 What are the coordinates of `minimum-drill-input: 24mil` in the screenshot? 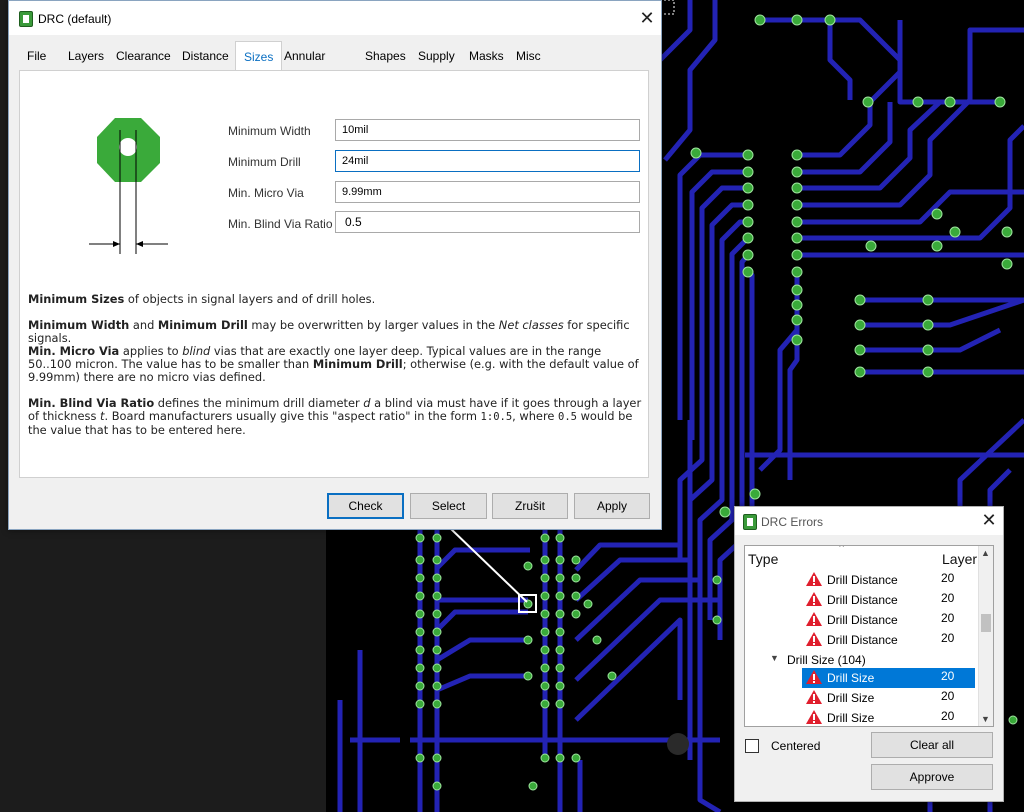 It's located at (487, 161).